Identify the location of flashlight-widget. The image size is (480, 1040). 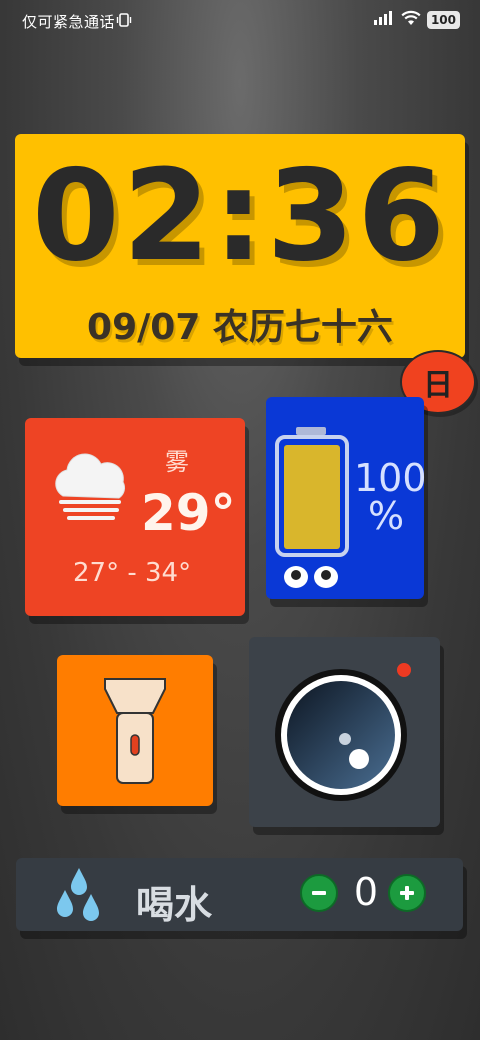
(135, 730).